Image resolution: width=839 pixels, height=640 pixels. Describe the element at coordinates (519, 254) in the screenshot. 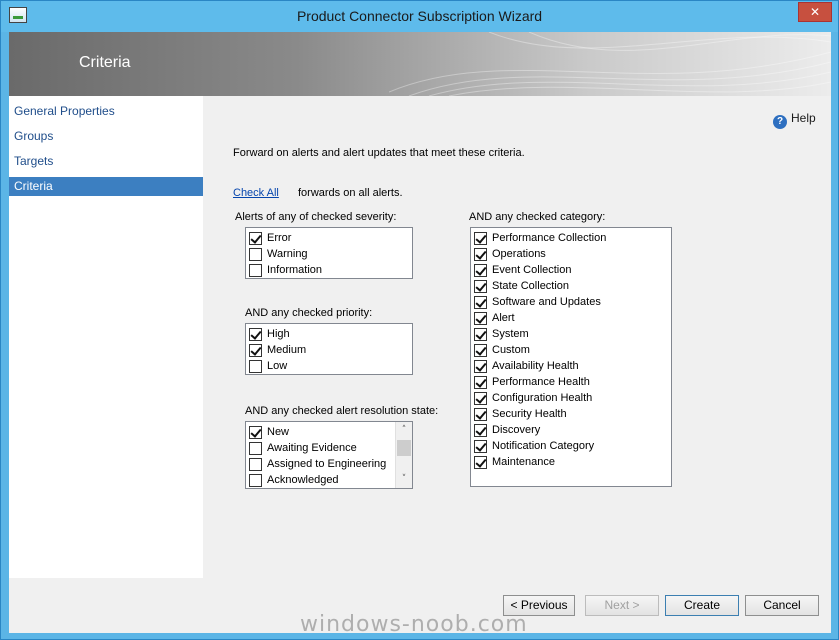

I see `category-option-label: Operations` at that location.